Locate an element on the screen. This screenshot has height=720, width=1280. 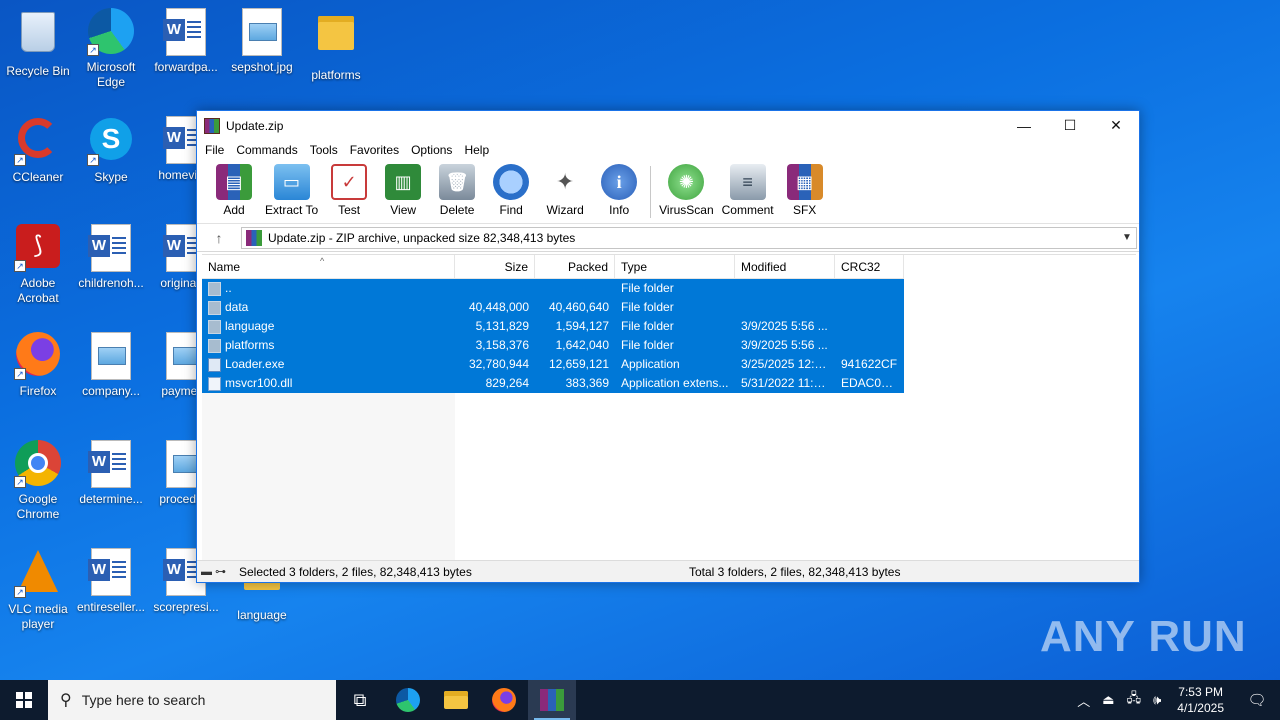
taskbar-file-explorer is located at coordinates (456, 700).